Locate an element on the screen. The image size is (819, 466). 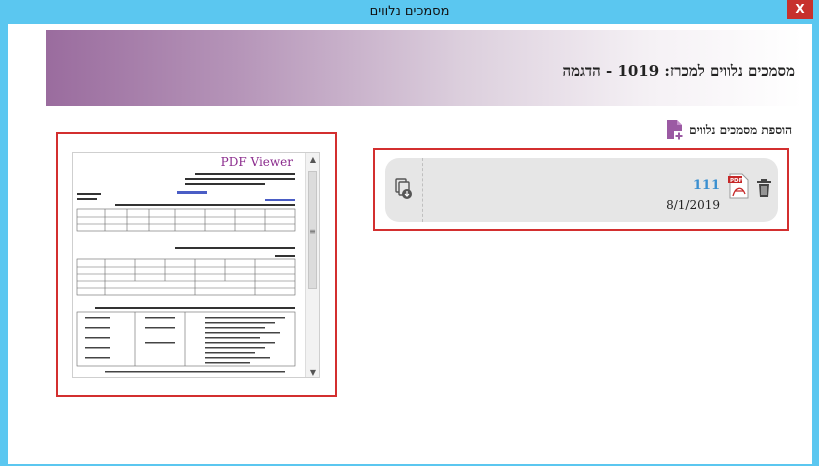
page-title: מסמכים נלווים למכרז: 1019 - הדגמה is located at coordinates (678, 71).